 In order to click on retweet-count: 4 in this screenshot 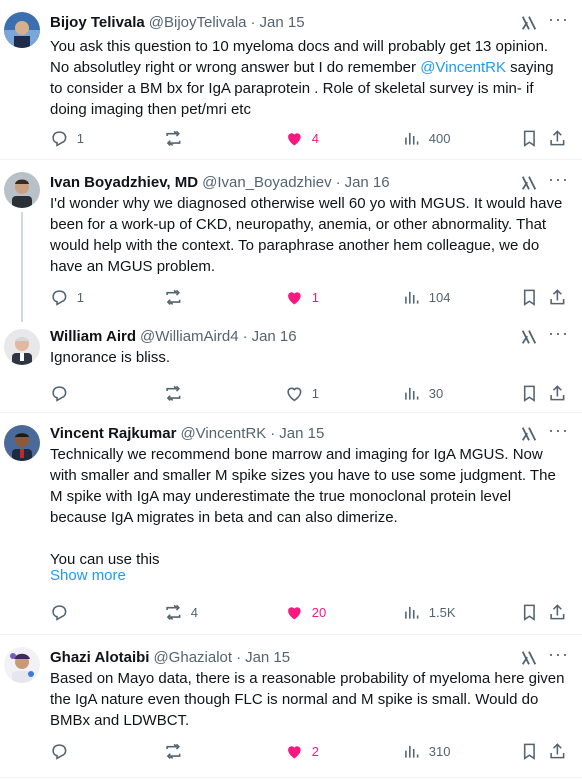, I will do `click(194, 612)`.